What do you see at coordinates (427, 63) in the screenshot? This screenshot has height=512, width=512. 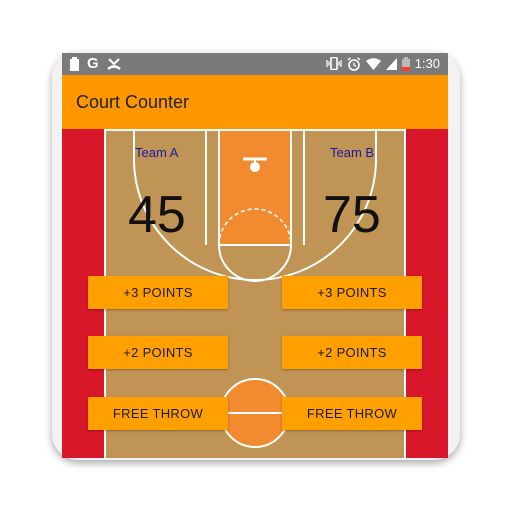 I see `status-time: 1:30` at bounding box center [427, 63].